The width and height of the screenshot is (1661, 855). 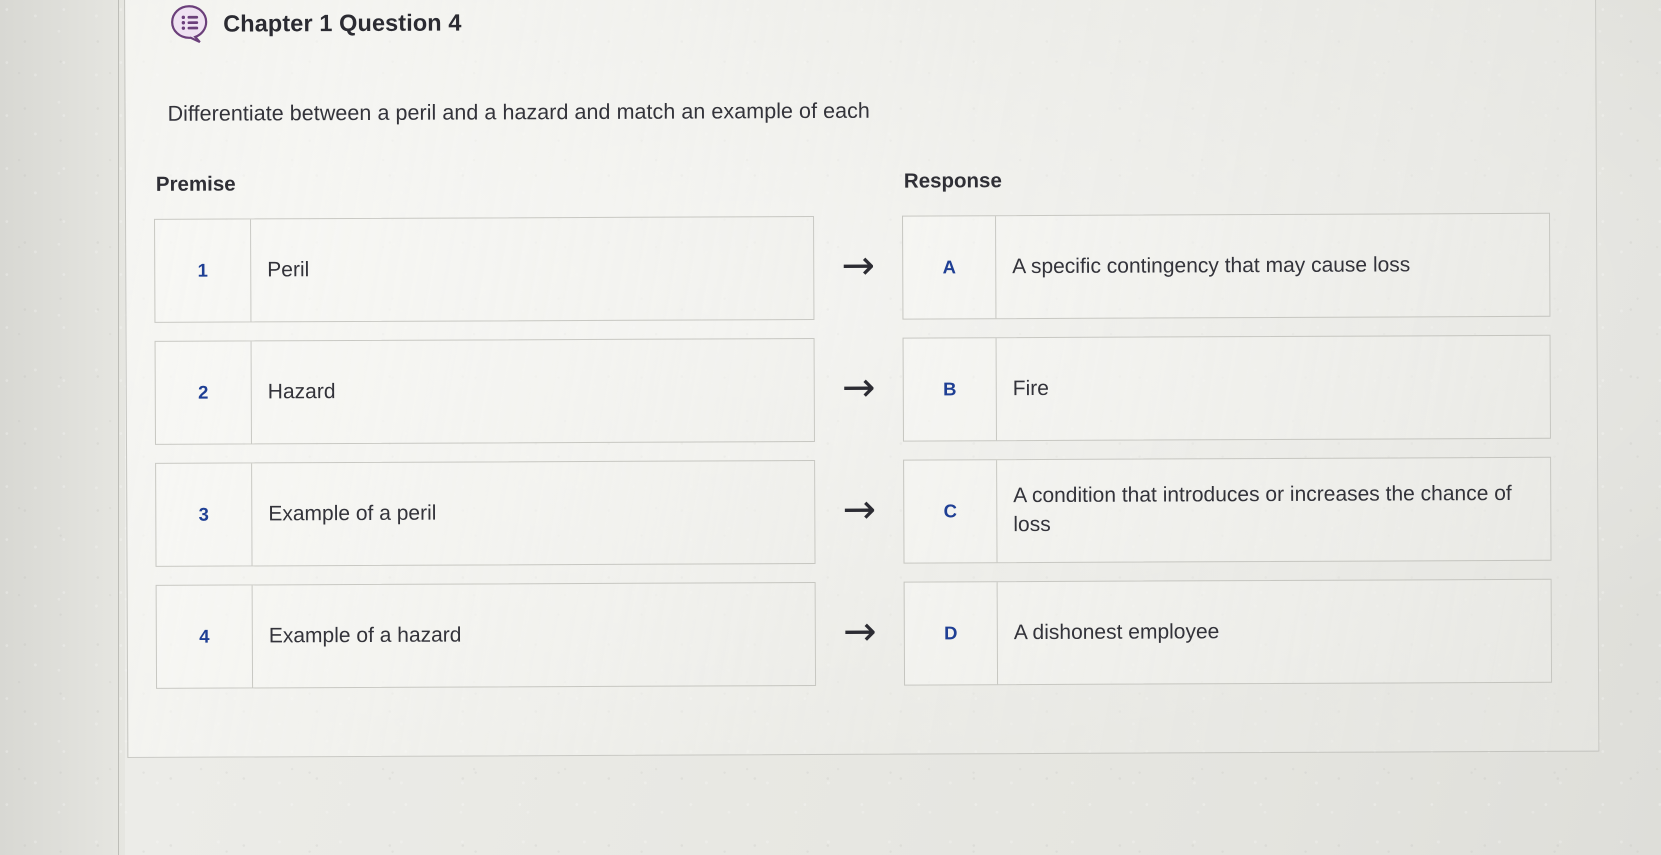 What do you see at coordinates (62, 427) in the screenshot?
I see `photo-left-shadow` at bounding box center [62, 427].